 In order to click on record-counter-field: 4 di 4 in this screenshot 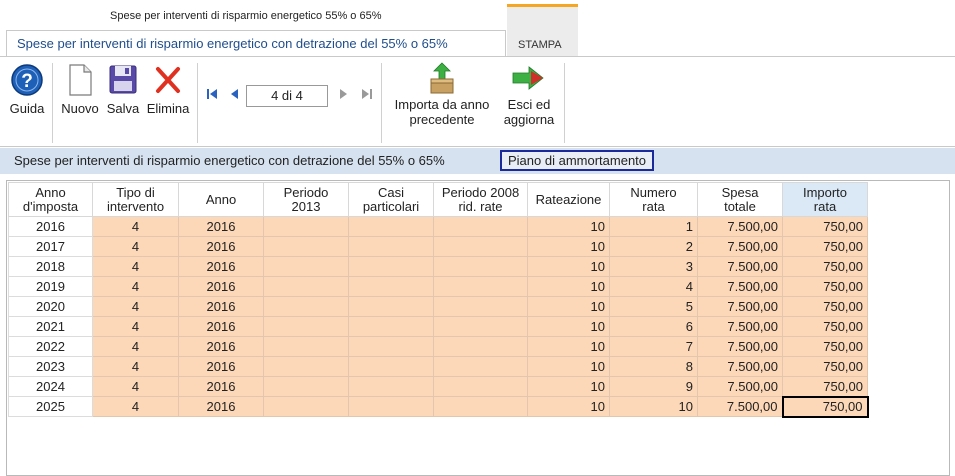, I will do `click(287, 96)`.